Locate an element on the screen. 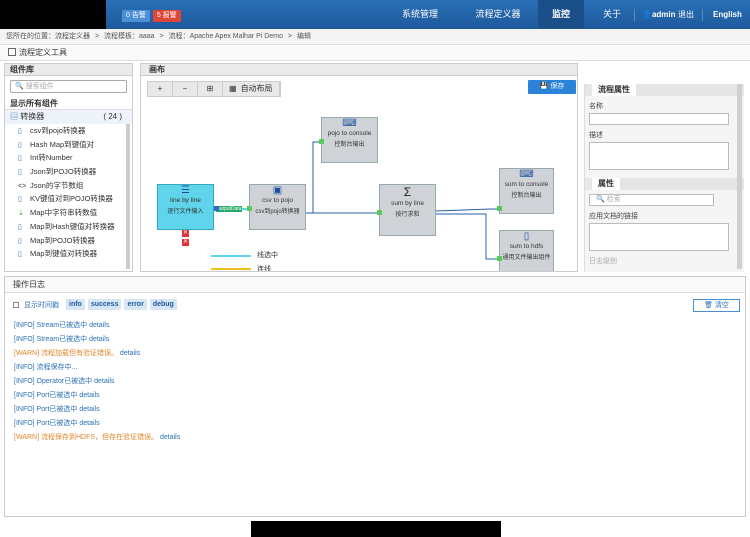 This screenshot has width=750, height=537. clear-log-button: 🗑 清空 is located at coordinates (716, 305).